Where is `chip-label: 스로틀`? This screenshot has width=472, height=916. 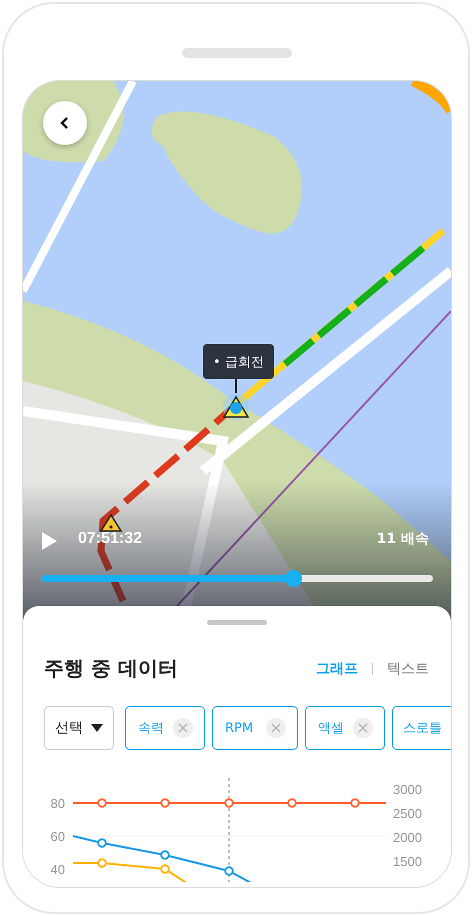
chip-label: 스로틀 is located at coordinates (422, 728).